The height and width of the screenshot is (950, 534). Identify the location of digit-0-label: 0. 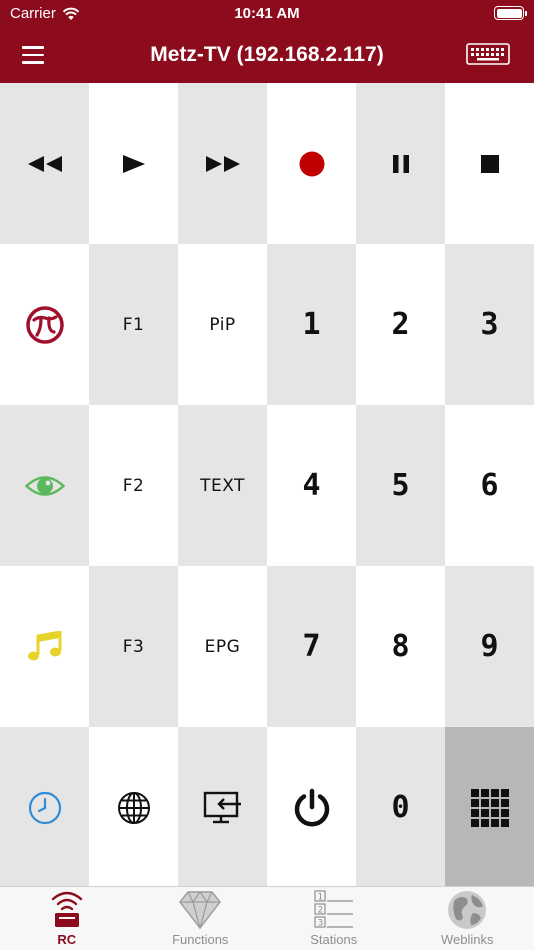
(400, 807).